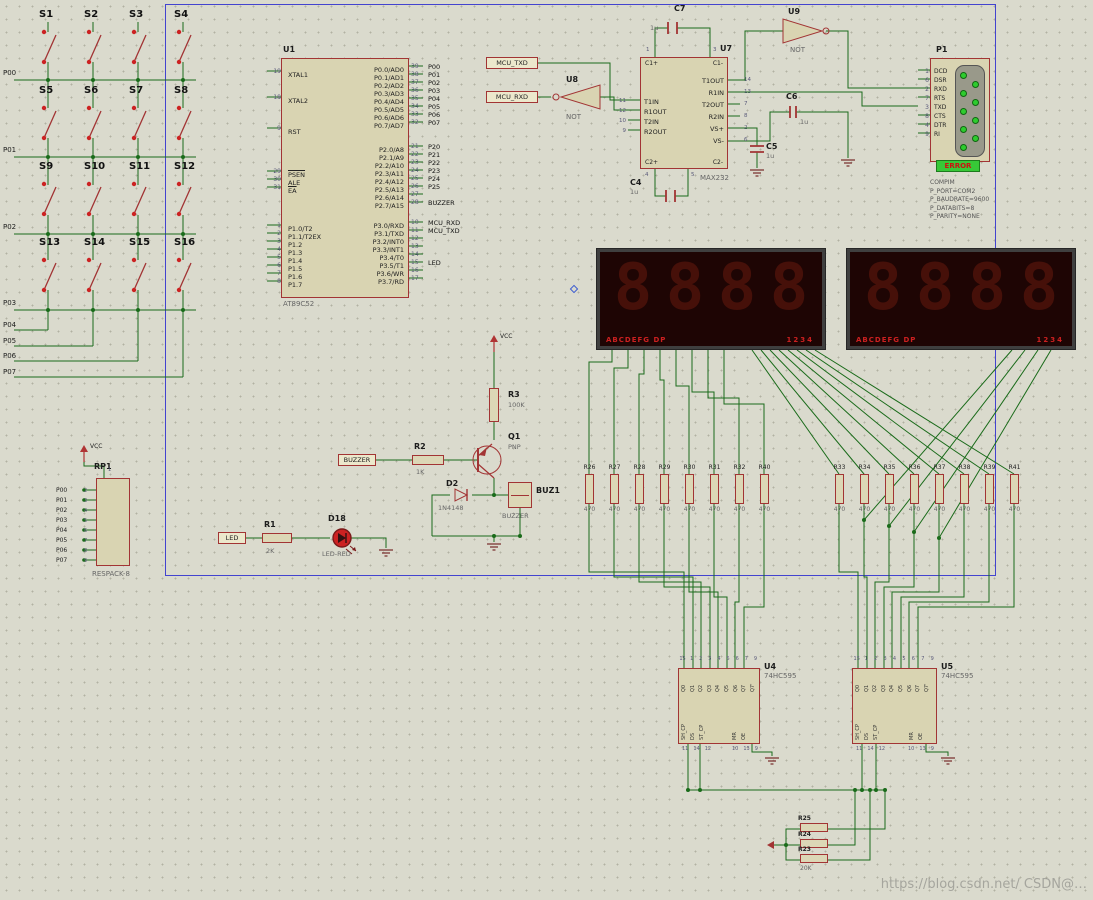 This screenshot has height=900, width=1093. What do you see at coordinates (739, 488) in the screenshot?
I see `resistor: R32 470` at bounding box center [739, 488].